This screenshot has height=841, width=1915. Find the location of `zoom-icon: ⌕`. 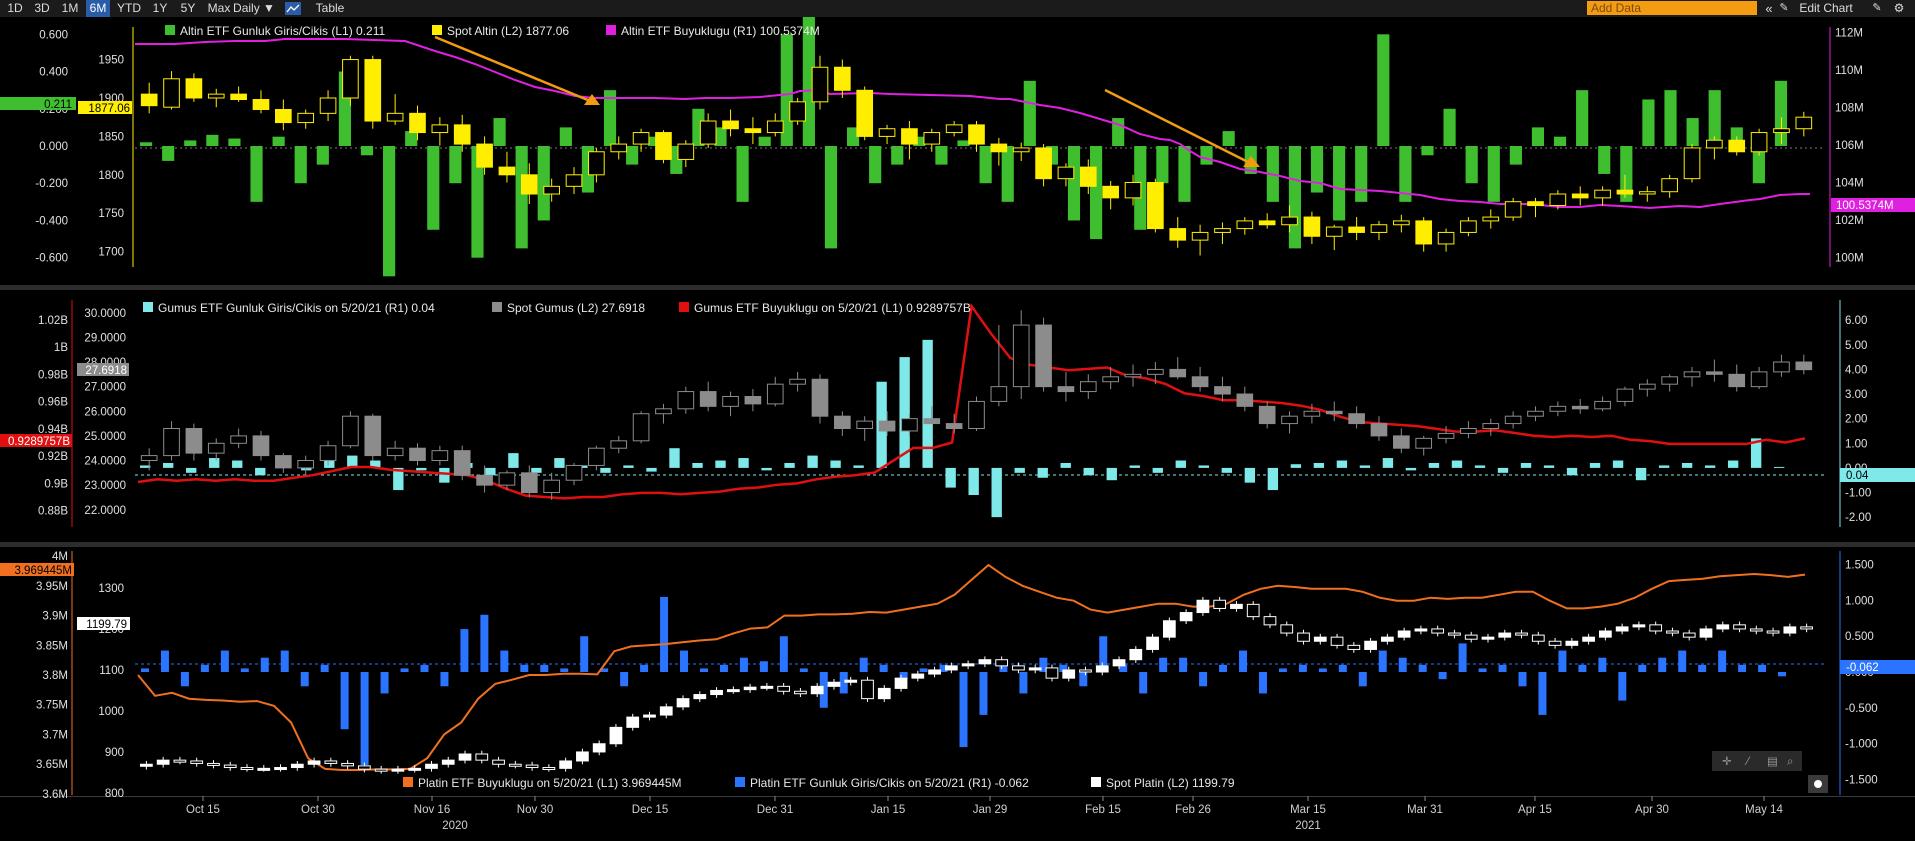

zoom-icon: ⌕ is located at coordinates (1790, 762).